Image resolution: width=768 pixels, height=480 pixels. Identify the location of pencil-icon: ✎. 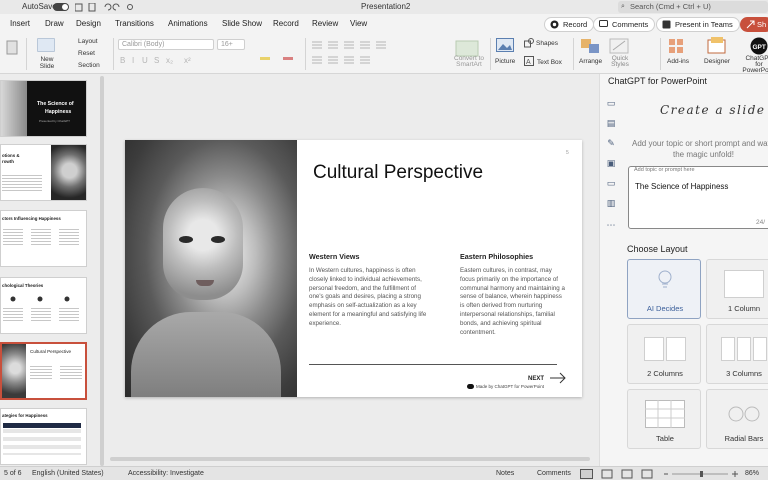
(611, 143).